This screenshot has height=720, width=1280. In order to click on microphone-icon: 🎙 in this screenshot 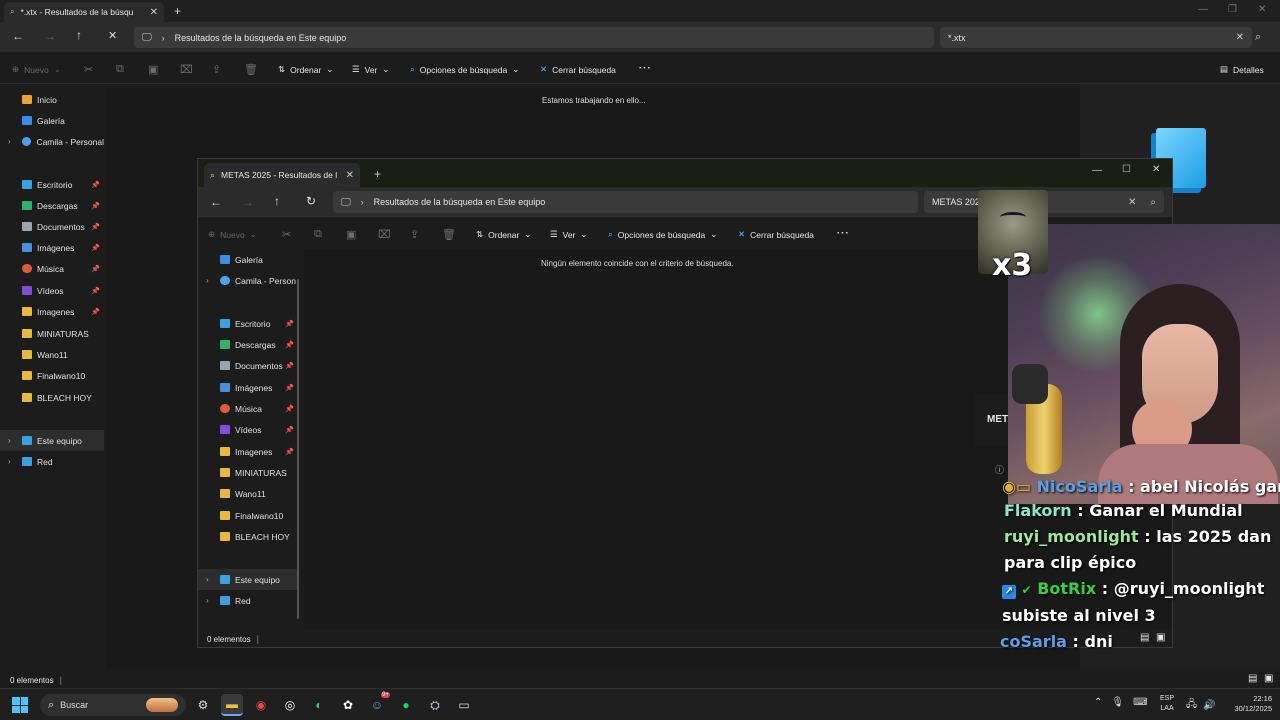, I will do `click(1117, 702)`.